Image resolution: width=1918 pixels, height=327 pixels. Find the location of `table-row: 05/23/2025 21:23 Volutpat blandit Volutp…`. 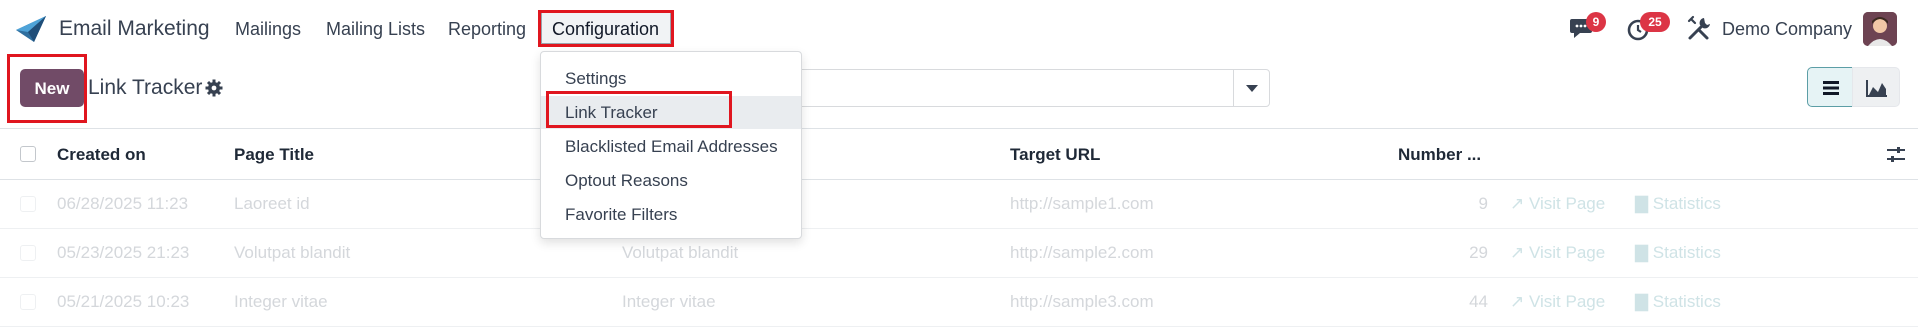

table-row: 05/23/2025 21:23 Volutpat blandit Volutp… is located at coordinates (959, 253).